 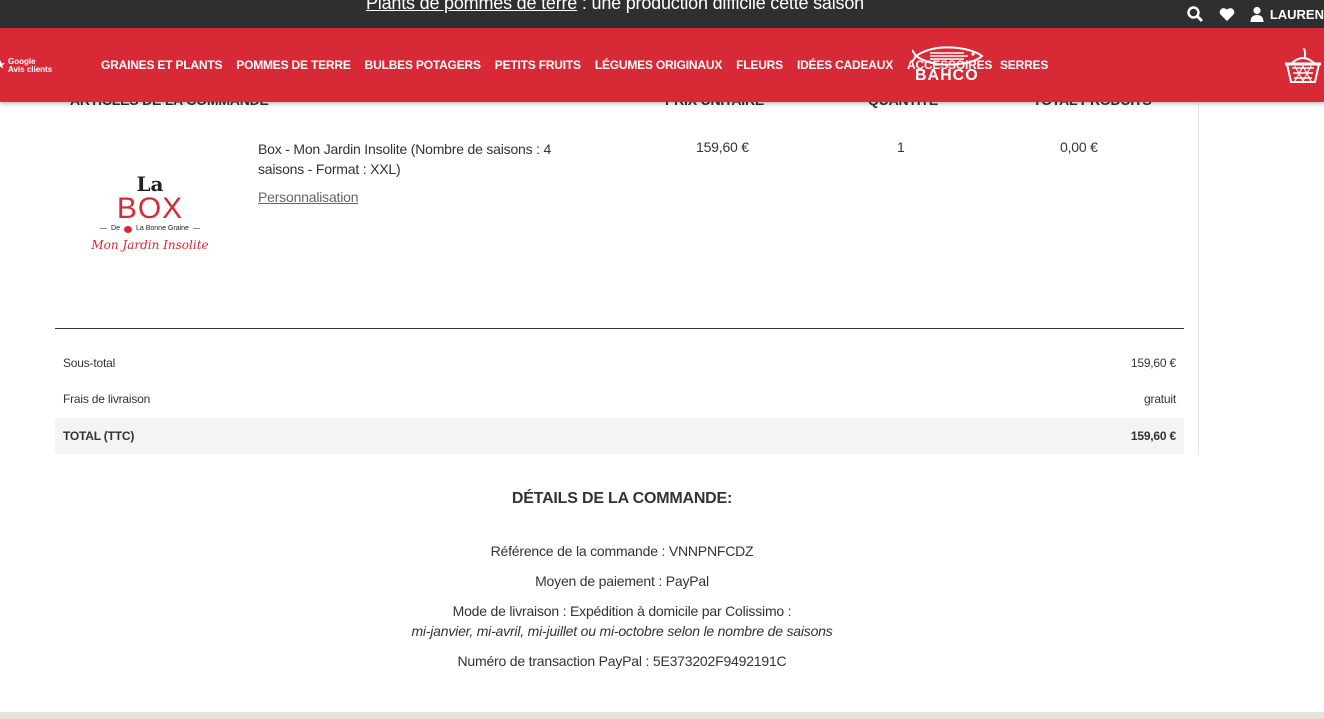 What do you see at coordinates (622, 551) in the screenshot?
I see `order-reference: Référence de la commande : VNNPNFCDZ` at bounding box center [622, 551].